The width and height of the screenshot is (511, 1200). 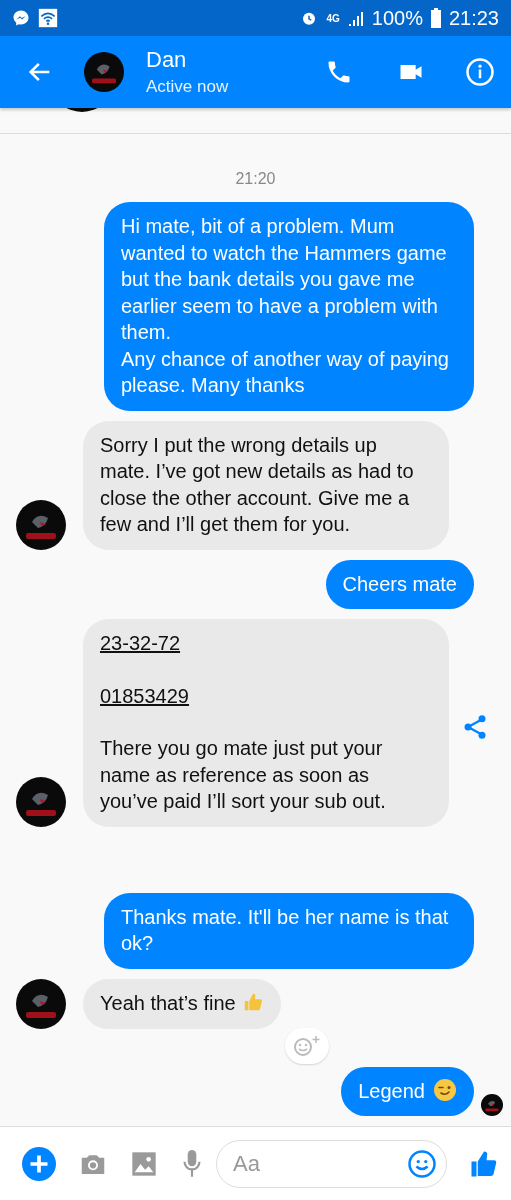 What do you see at coordinates (289, 306) in the screenshot?
I see `message-bubble: Hi mate, bit of a problem. Mum wanted to watch the Hammers game but the bank details you gave me earlier seem to have a problem with them. Any chance of another way of paying please. Many thanks` at bounding box center [289, 306].